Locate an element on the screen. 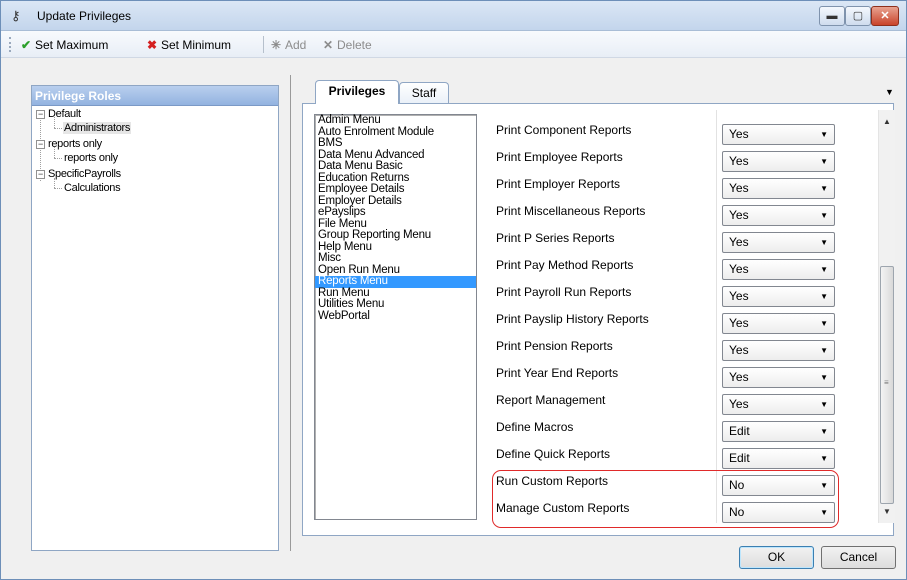  tree-node-reports-only-child: reports only is located at coordinates (91, 158).